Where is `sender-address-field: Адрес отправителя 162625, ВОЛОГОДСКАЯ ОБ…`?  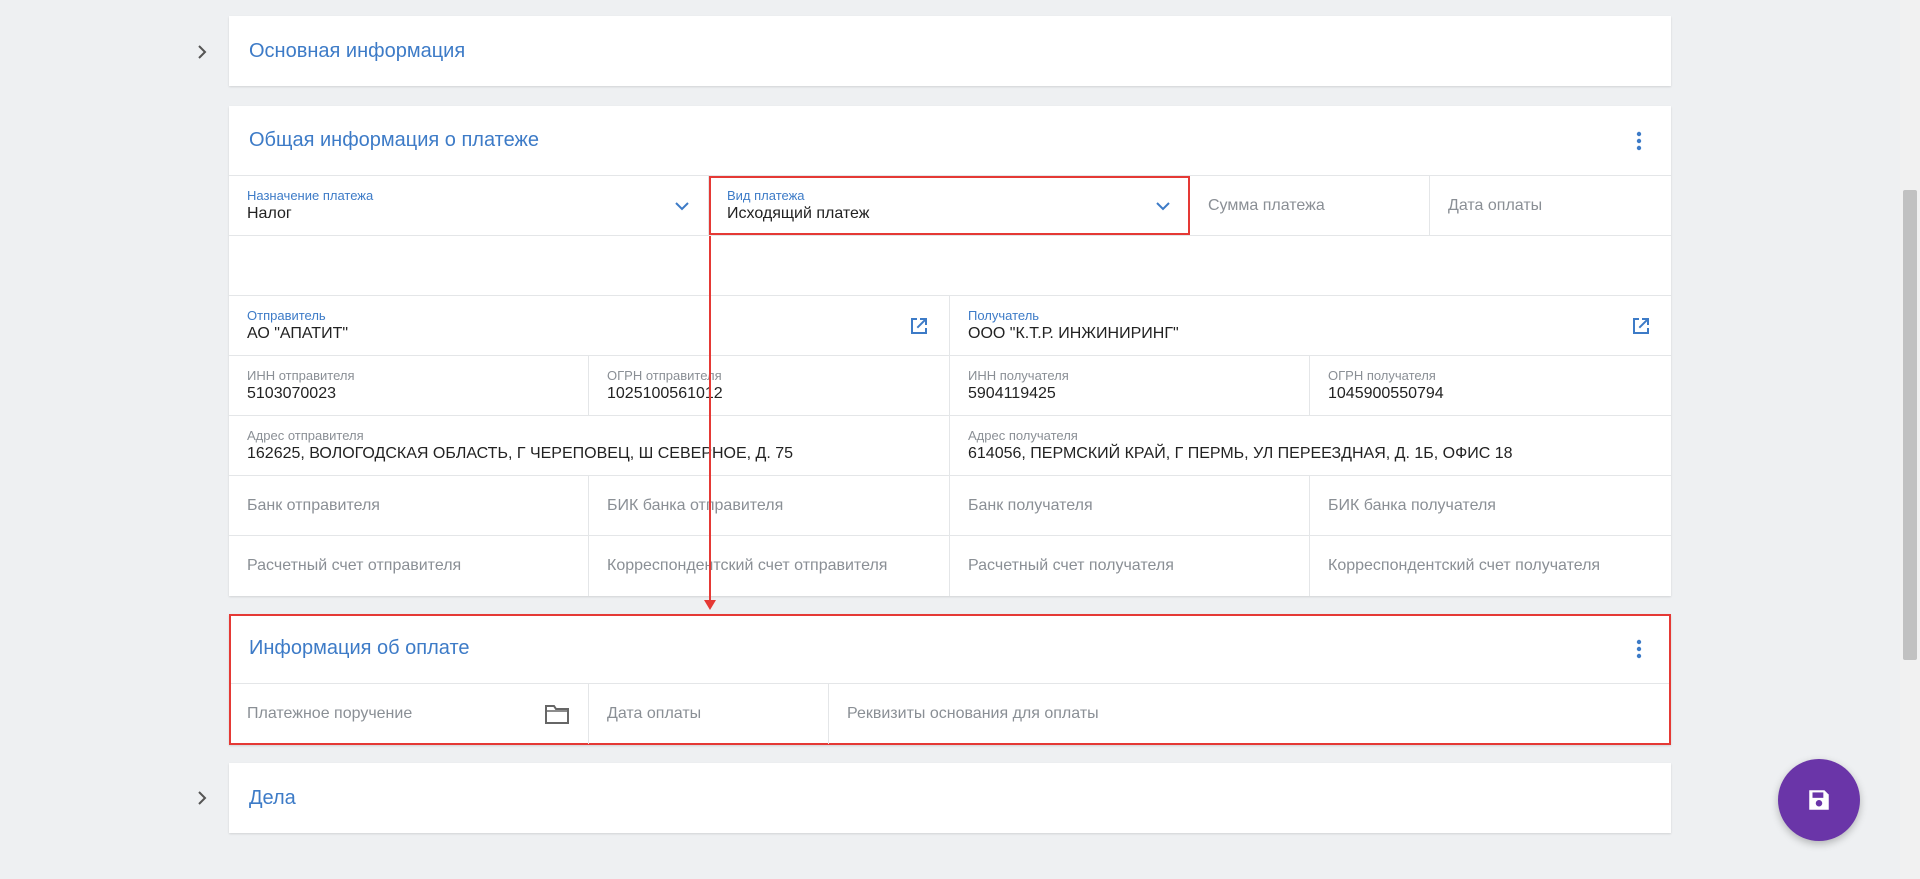
sender-address-field: Адрес отправителя 162625, ВОЛОГОДСКАЯ ОБ… is located at coordinates (589, 445).